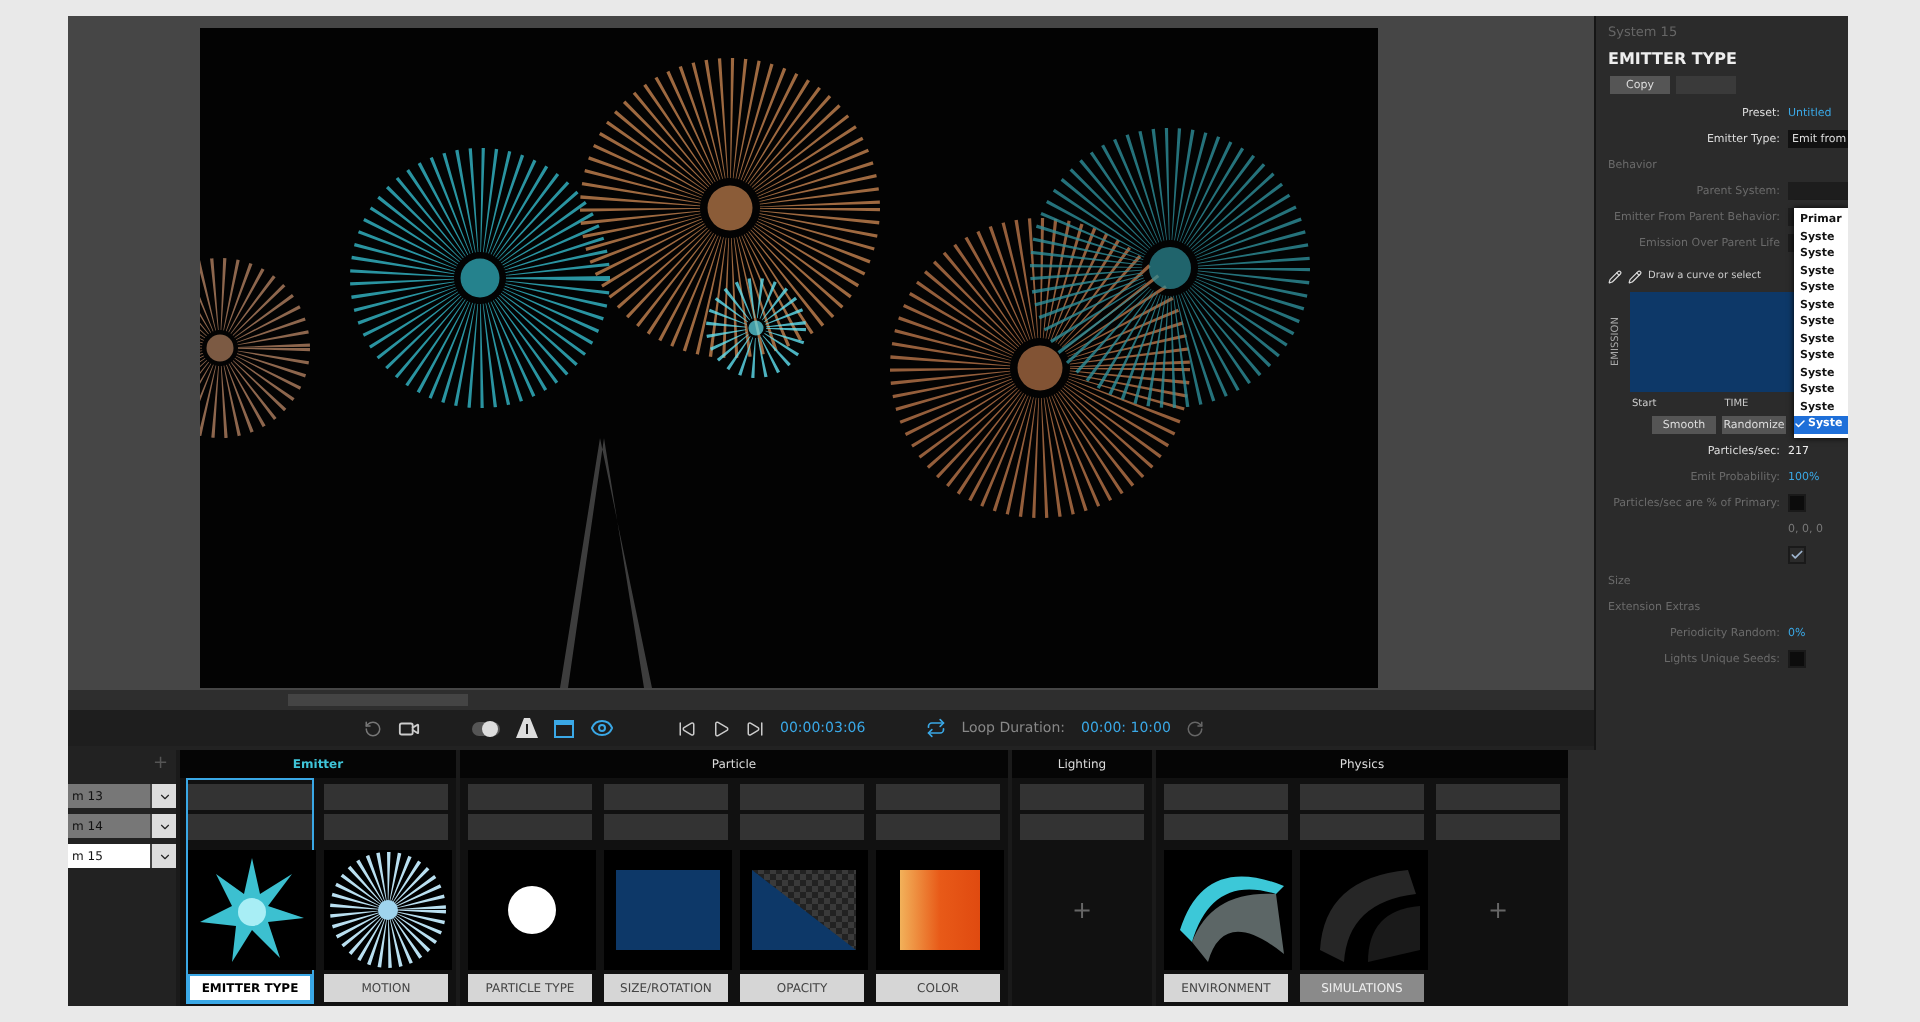 The width and height of the screenshot is (1920, 1022). Describe the element at coordinates (409, 728) in the screenshot. I see `video-camera-icon` at that location.